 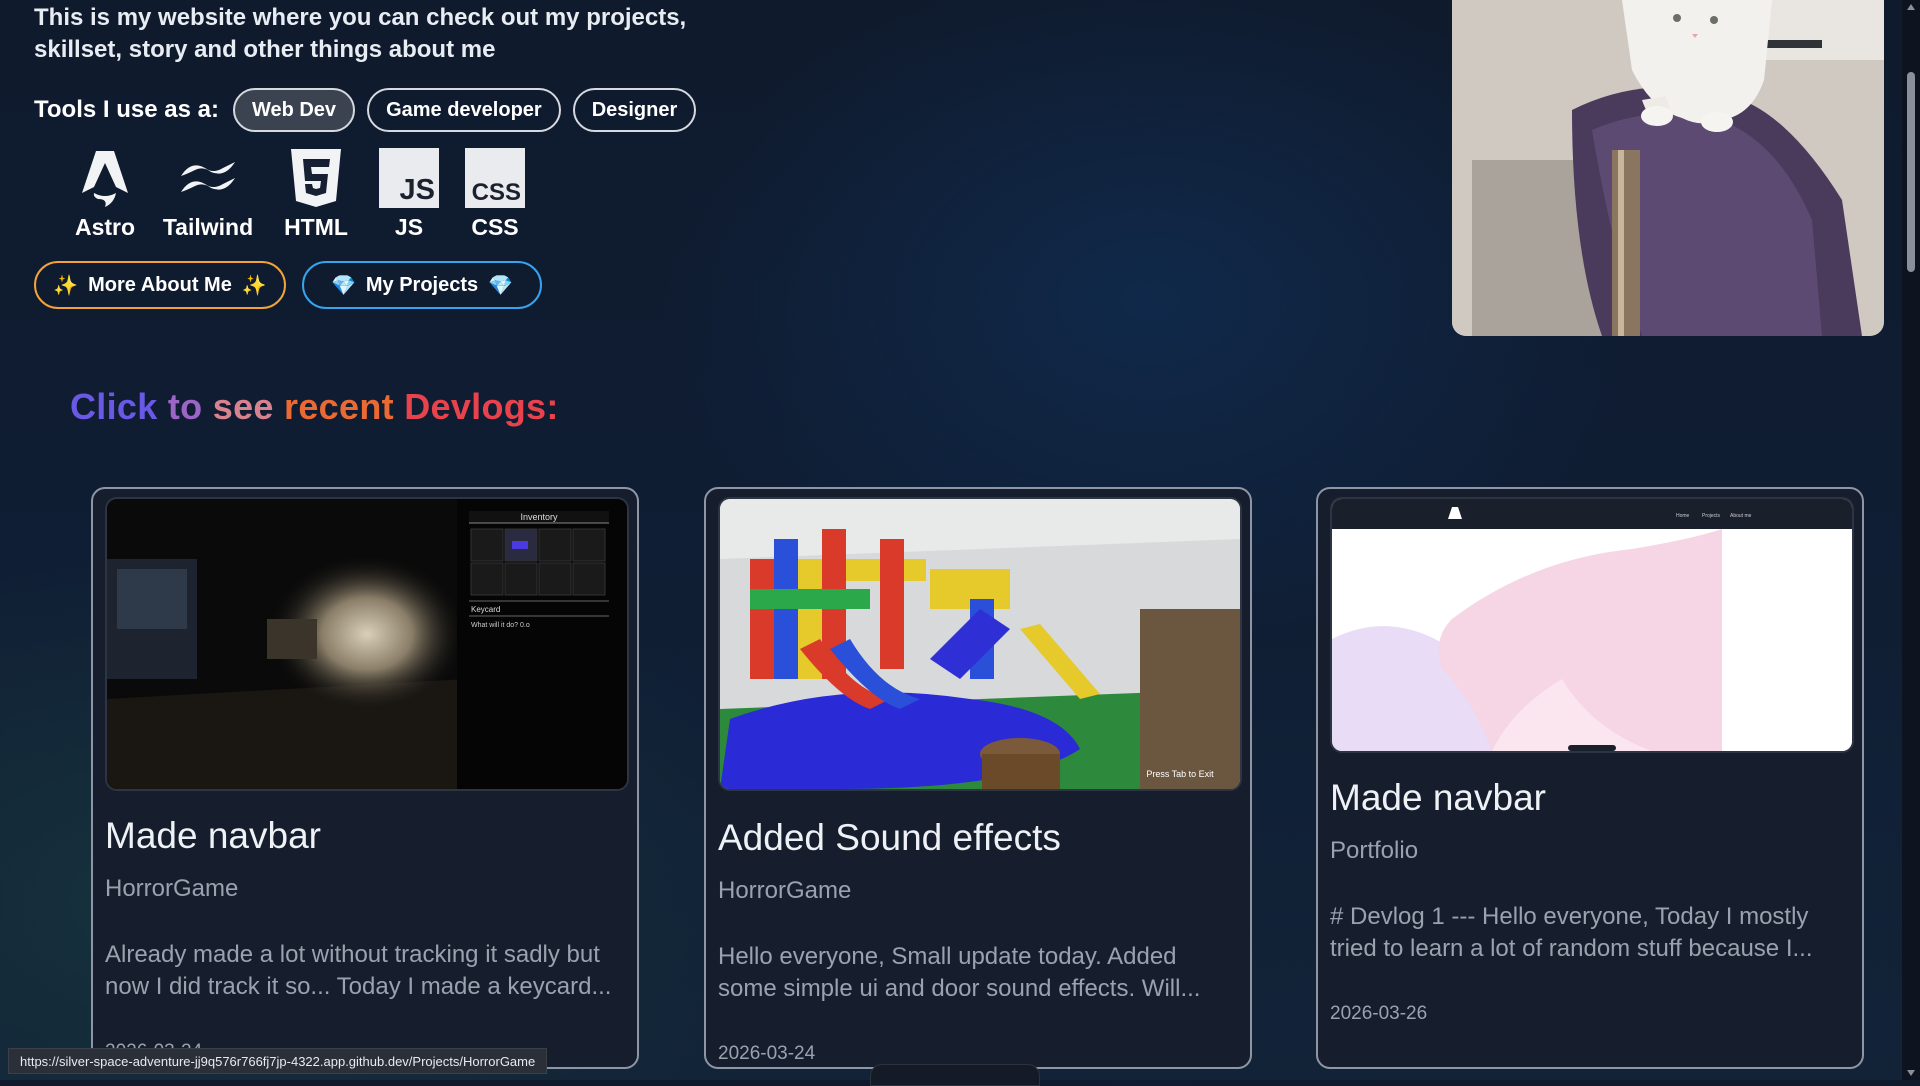 What do you see at coordinates (1711, 516) in the screenshot?
I see `preview-nav-projects: Projects` at bounding box center [1711, 516].